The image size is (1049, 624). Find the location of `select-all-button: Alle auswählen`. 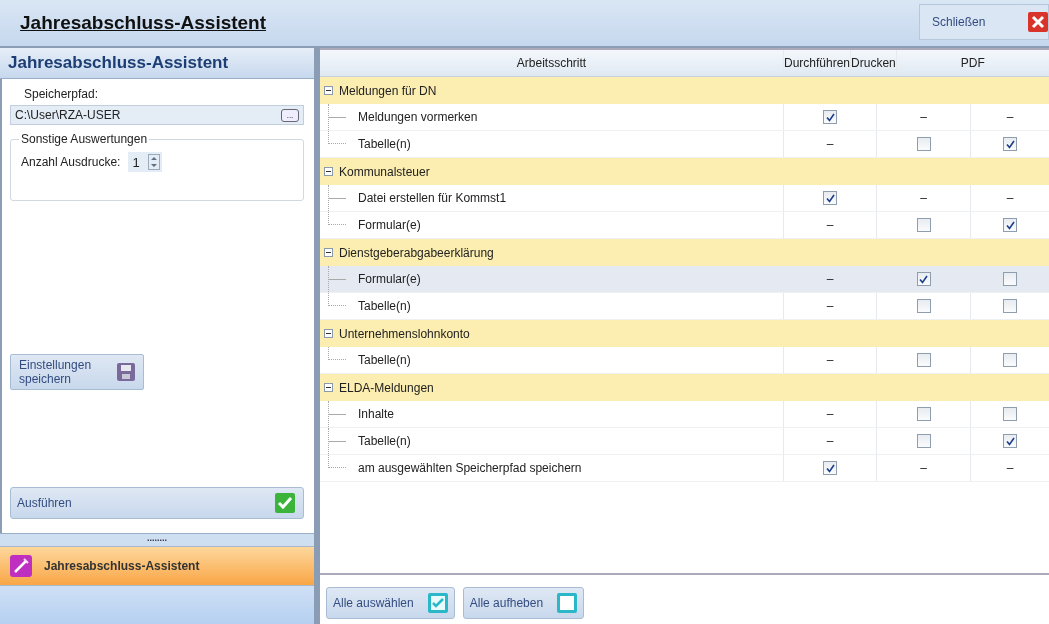

select-all-button: Alle auswählen is located at coordinates (390, 602).